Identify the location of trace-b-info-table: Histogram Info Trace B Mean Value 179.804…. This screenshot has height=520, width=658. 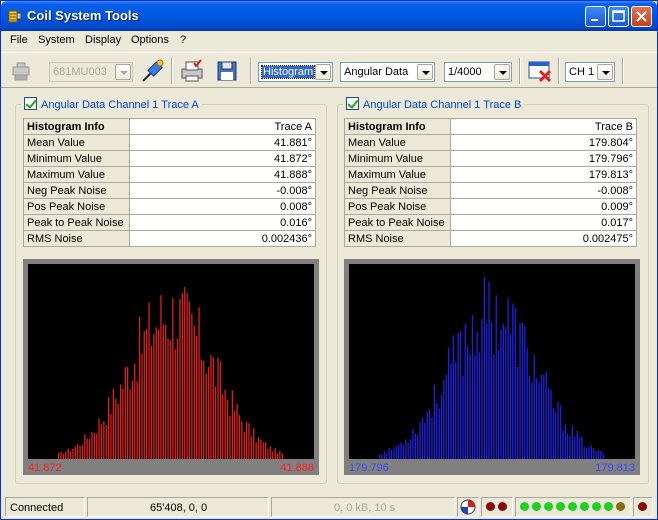
(490, 182).